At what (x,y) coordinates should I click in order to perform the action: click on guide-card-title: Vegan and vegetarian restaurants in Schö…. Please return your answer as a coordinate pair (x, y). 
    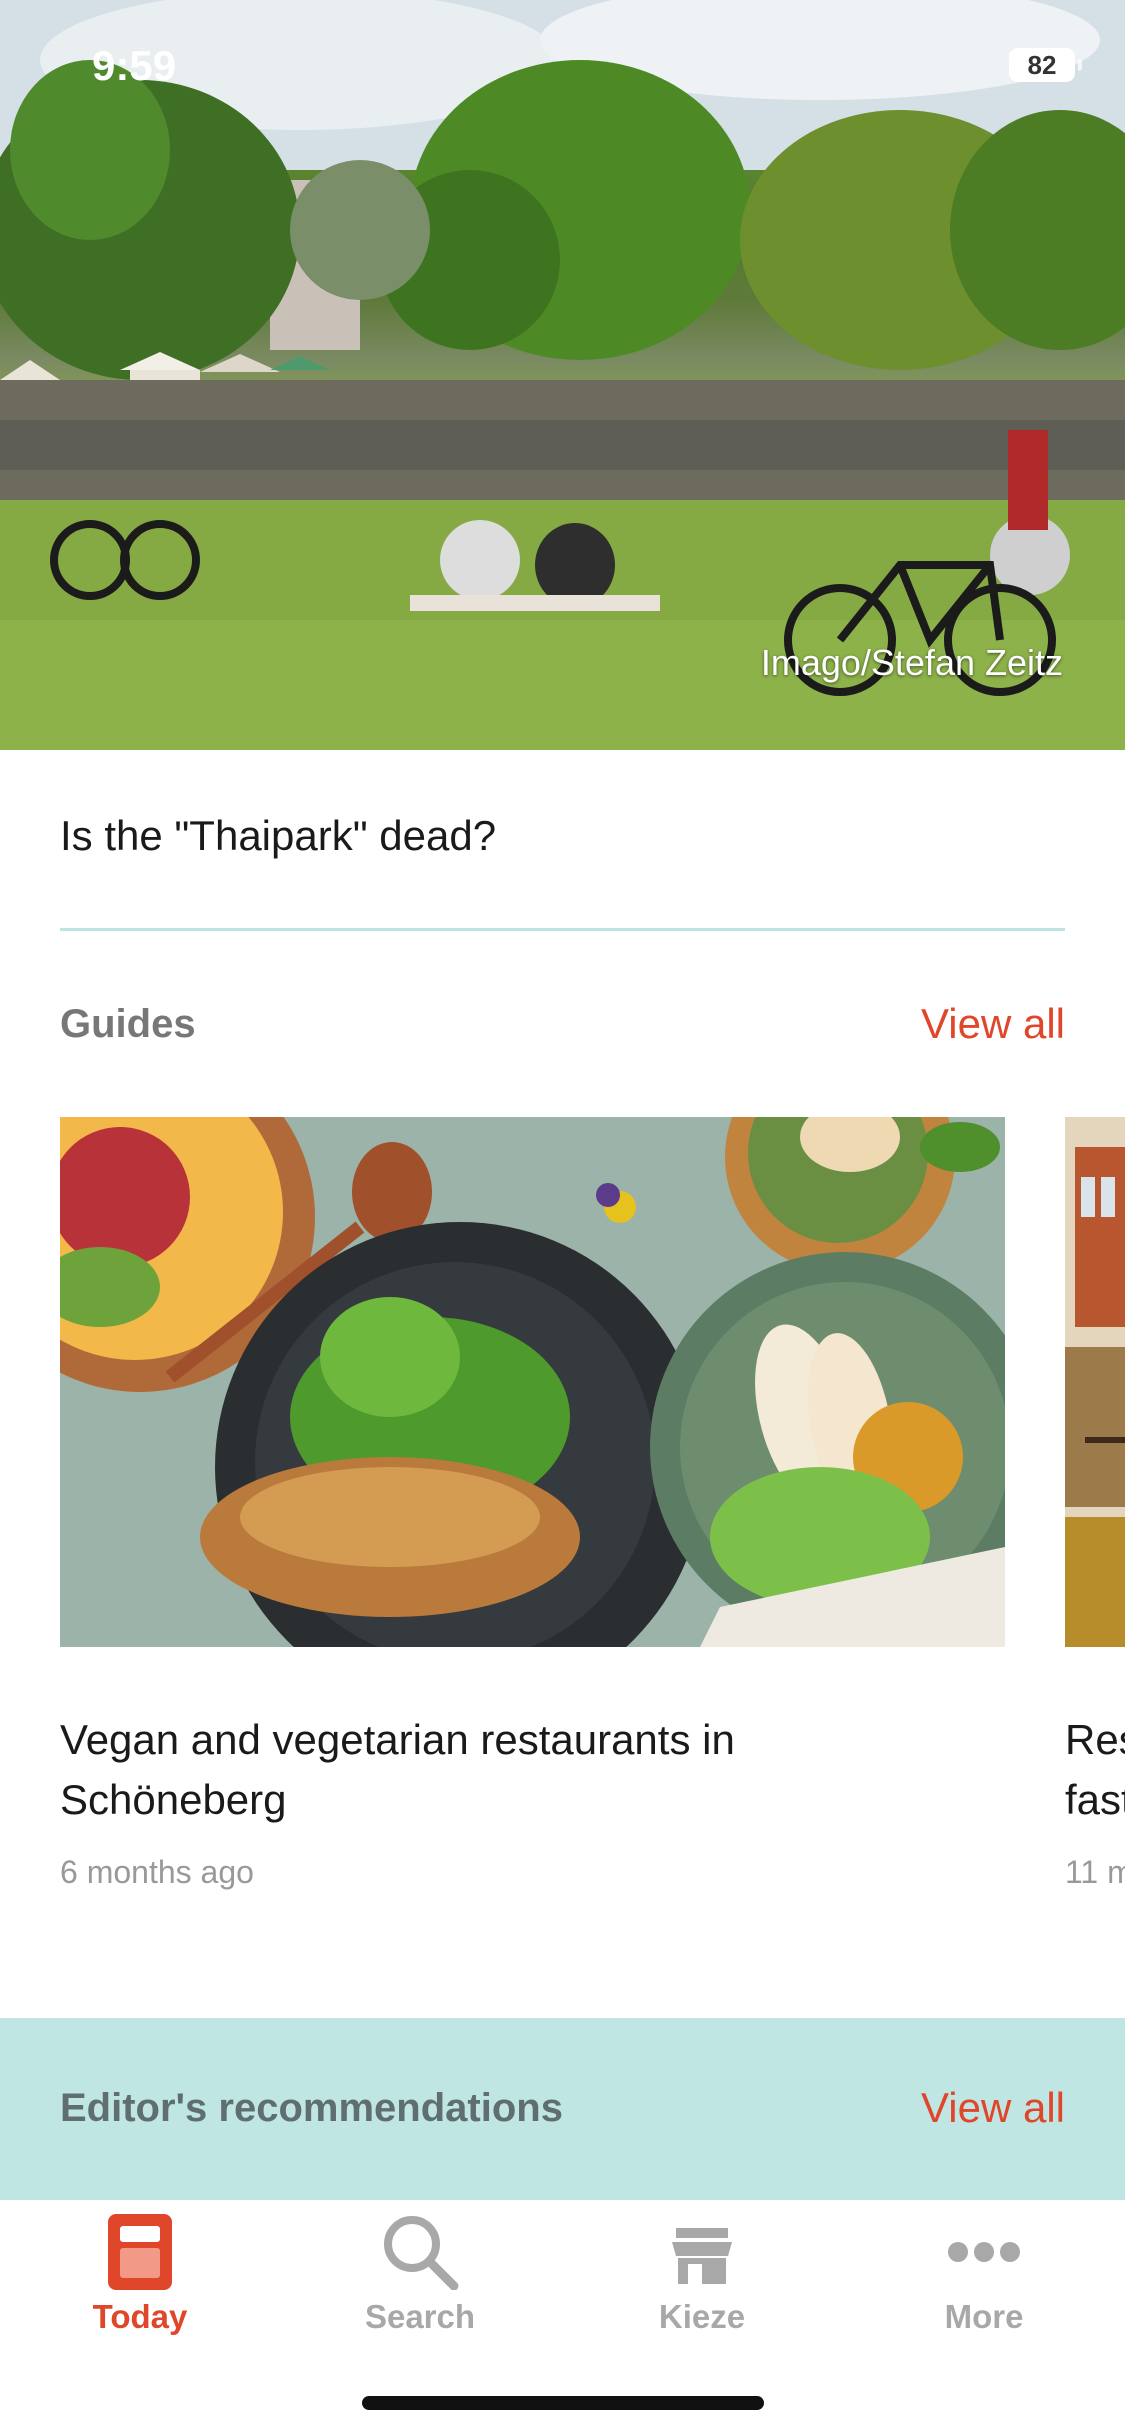
    Looking at the image, I should click on (532, 1770).